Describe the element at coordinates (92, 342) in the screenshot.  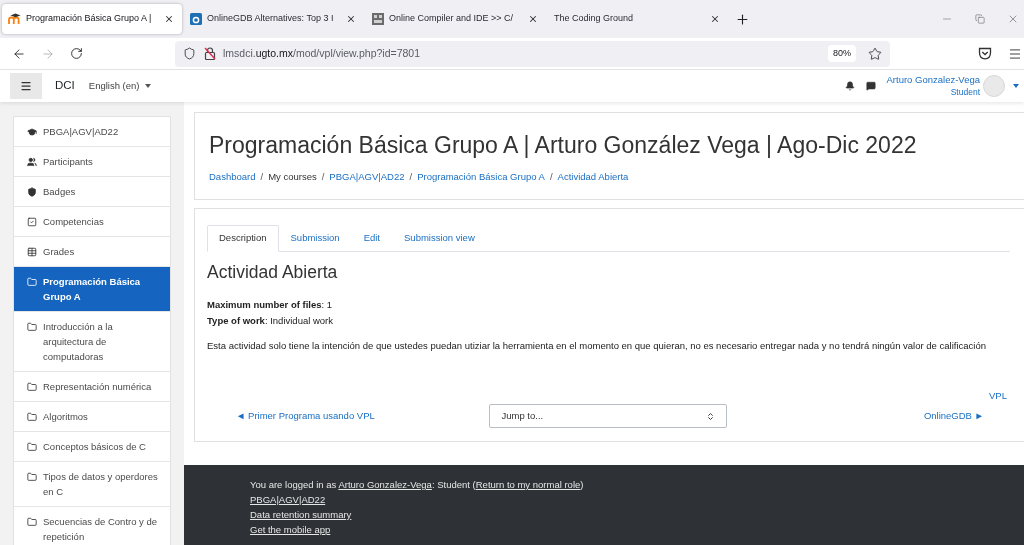
I see `sidebar-item: Introducción a la arquitectura de computadoras` at that location.